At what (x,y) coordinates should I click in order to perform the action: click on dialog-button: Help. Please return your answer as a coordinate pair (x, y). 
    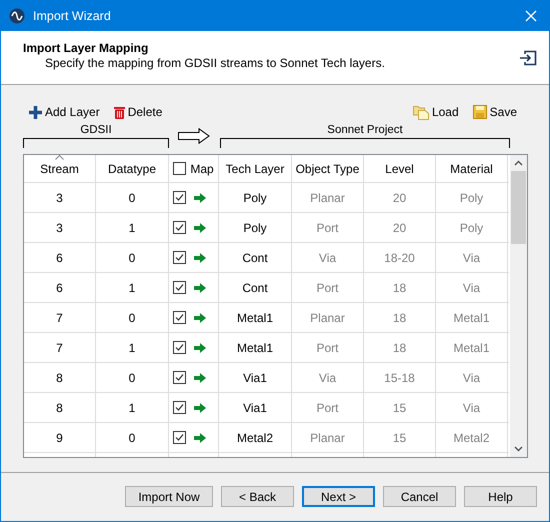
    Looking at the image, I should click on (500, 496).